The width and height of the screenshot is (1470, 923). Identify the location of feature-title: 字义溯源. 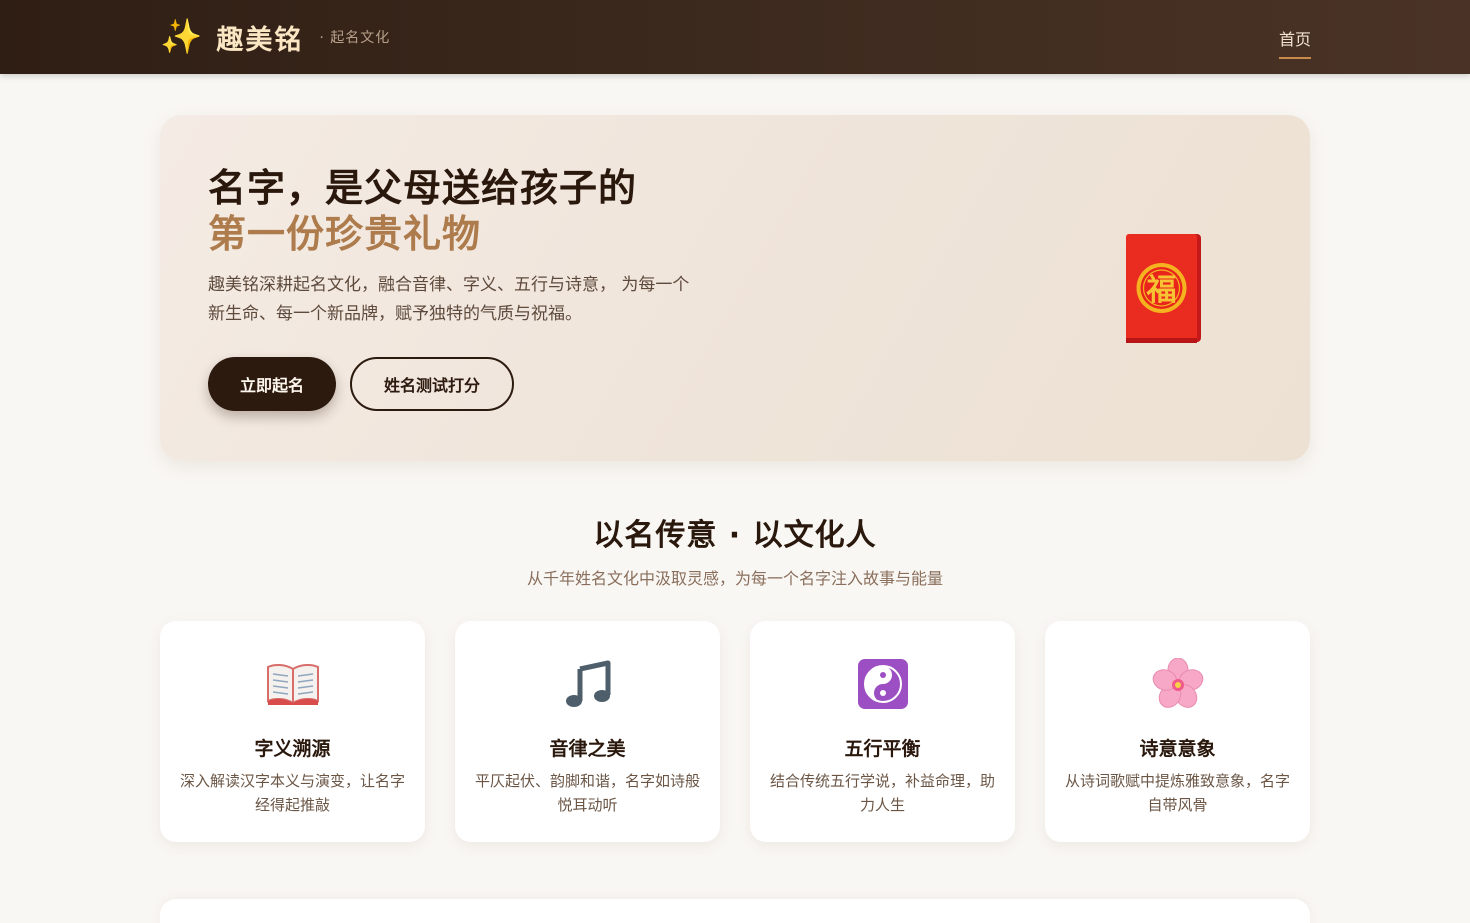
(292, 749).